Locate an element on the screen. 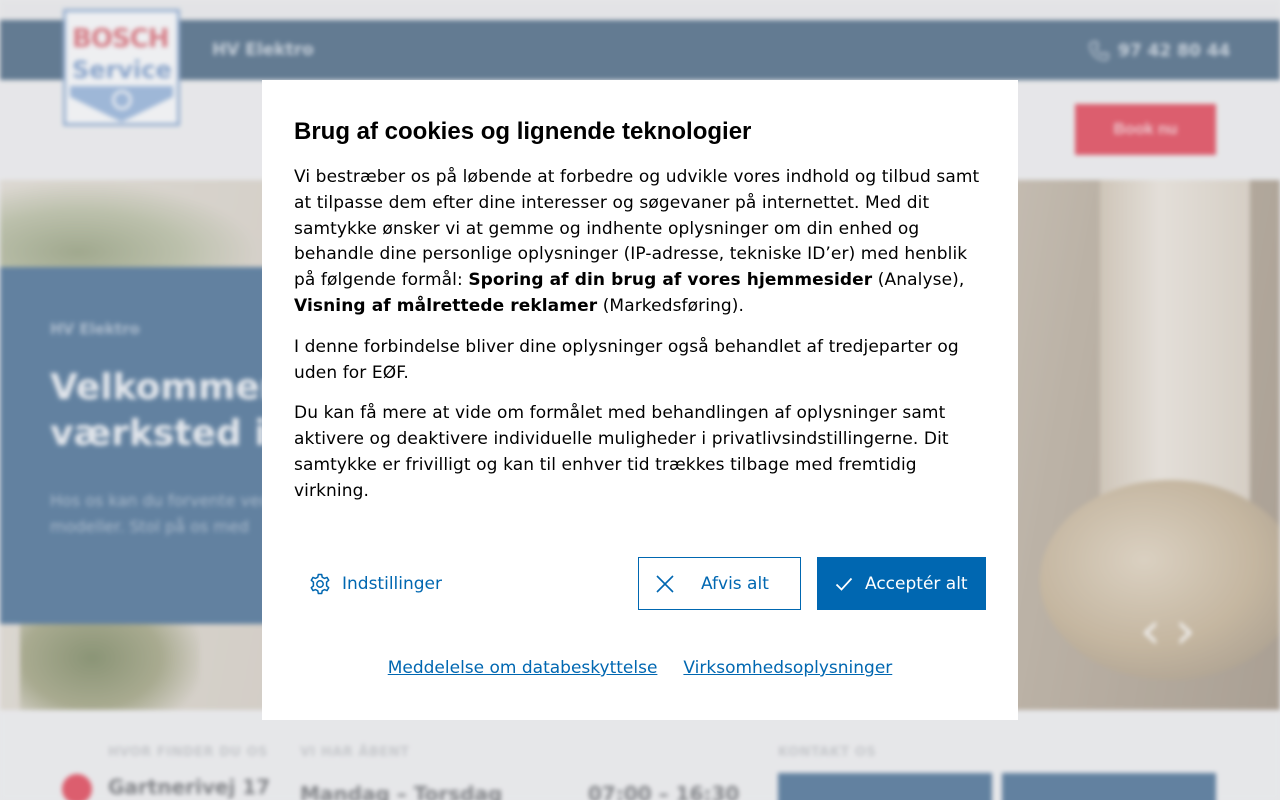  close-icon is located at coordinates (665, 583).